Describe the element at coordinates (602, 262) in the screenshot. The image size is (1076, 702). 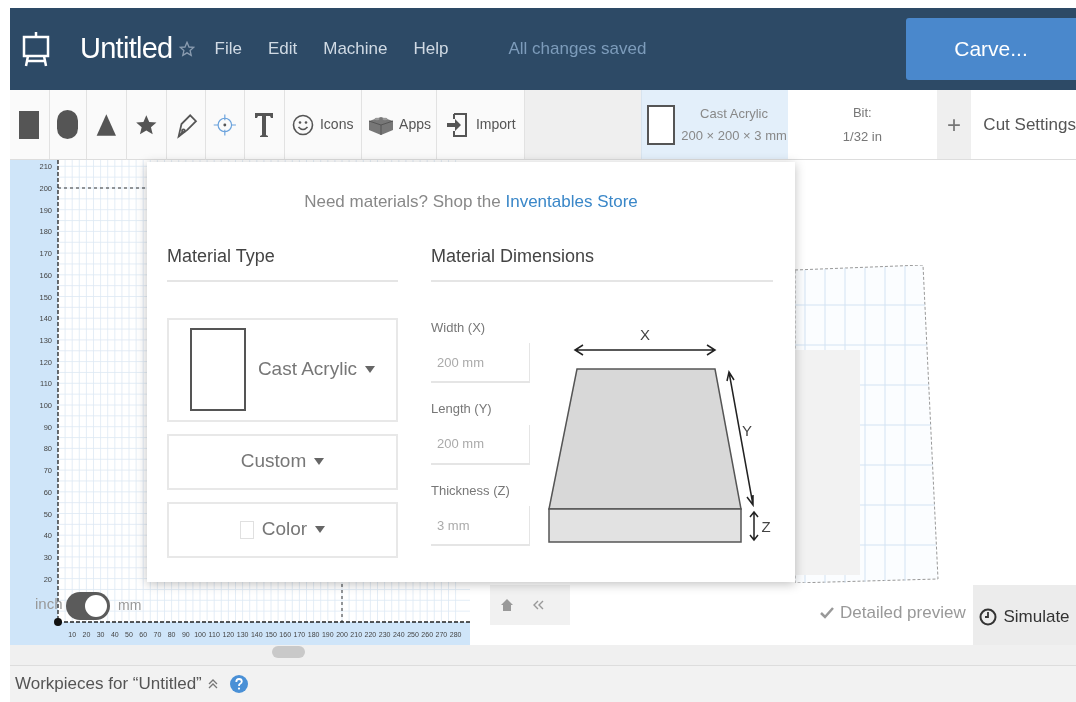
I see `material-dimensions-heading: Material Dimensions` at that location.